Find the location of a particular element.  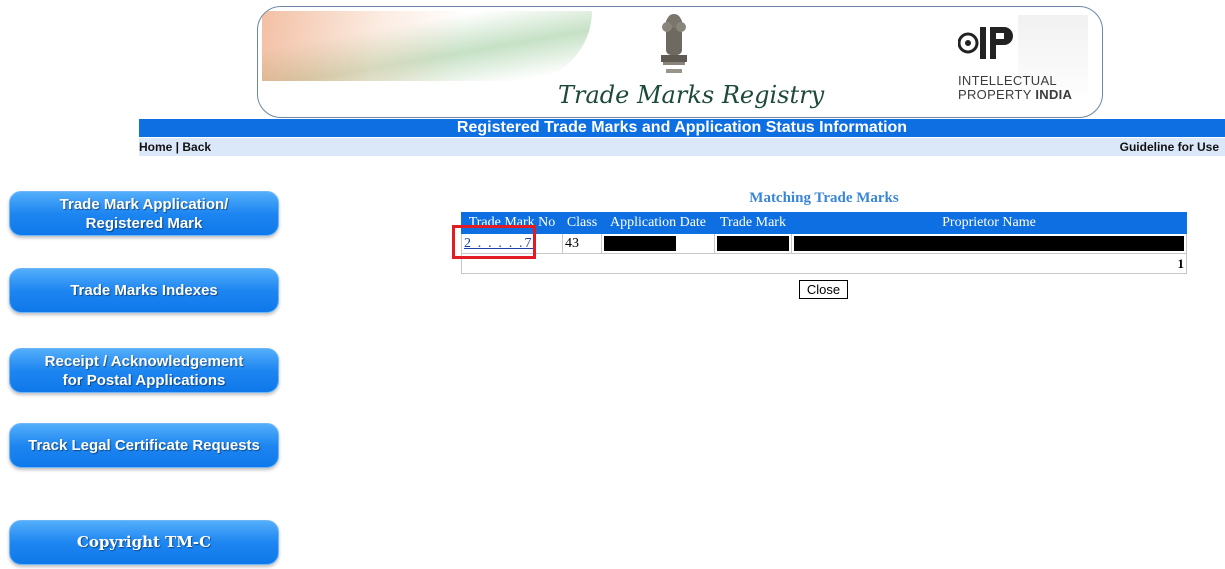

sidebar-item-copyright: Copyright TM-C is located at coordinates (144, 542).